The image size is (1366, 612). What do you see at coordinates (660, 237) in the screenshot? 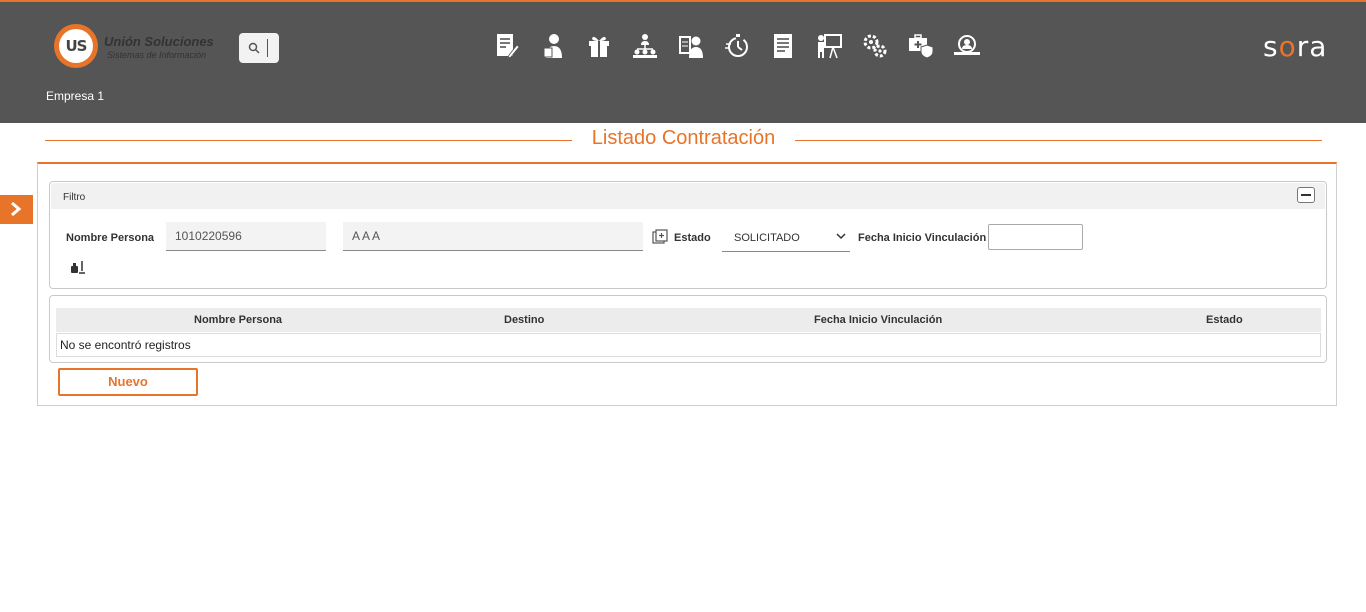
I see `search-person-icon` at bounding box center [660, 237].